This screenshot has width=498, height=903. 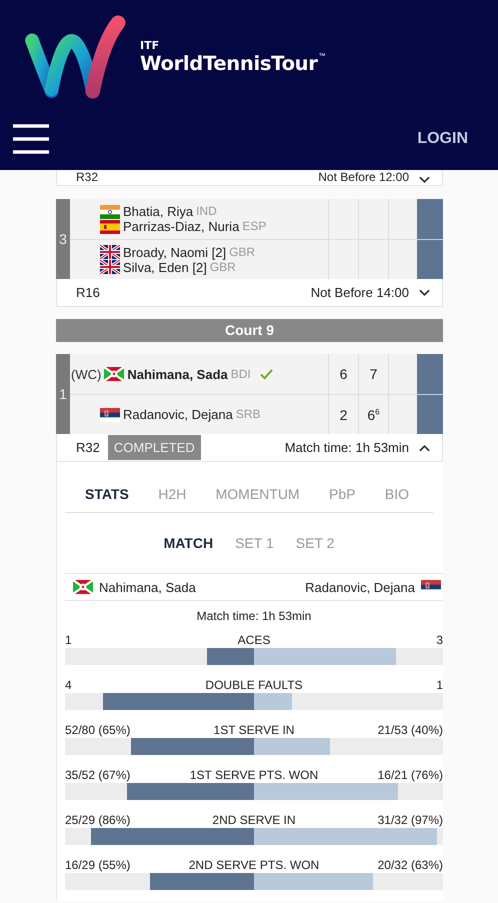 What do you see at coordinates (410, 729) in the screenshot?
I see `stat-value: 21/53 (40%)` at bounding box center [410, 729].